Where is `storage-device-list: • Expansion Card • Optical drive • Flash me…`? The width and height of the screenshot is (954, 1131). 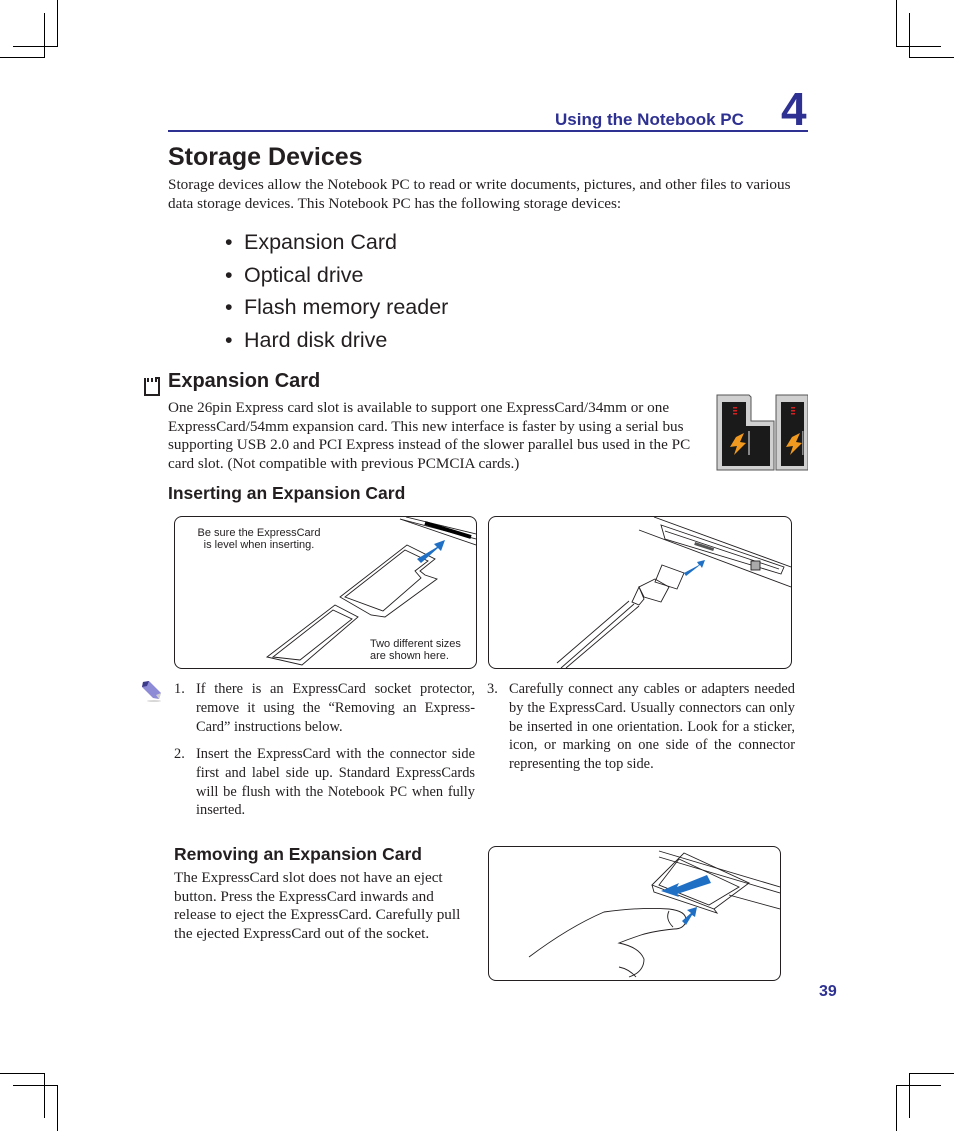 storage-device-list: • Expansion Card • Optical drive • Flash me… is located at coordinates (336, 293).